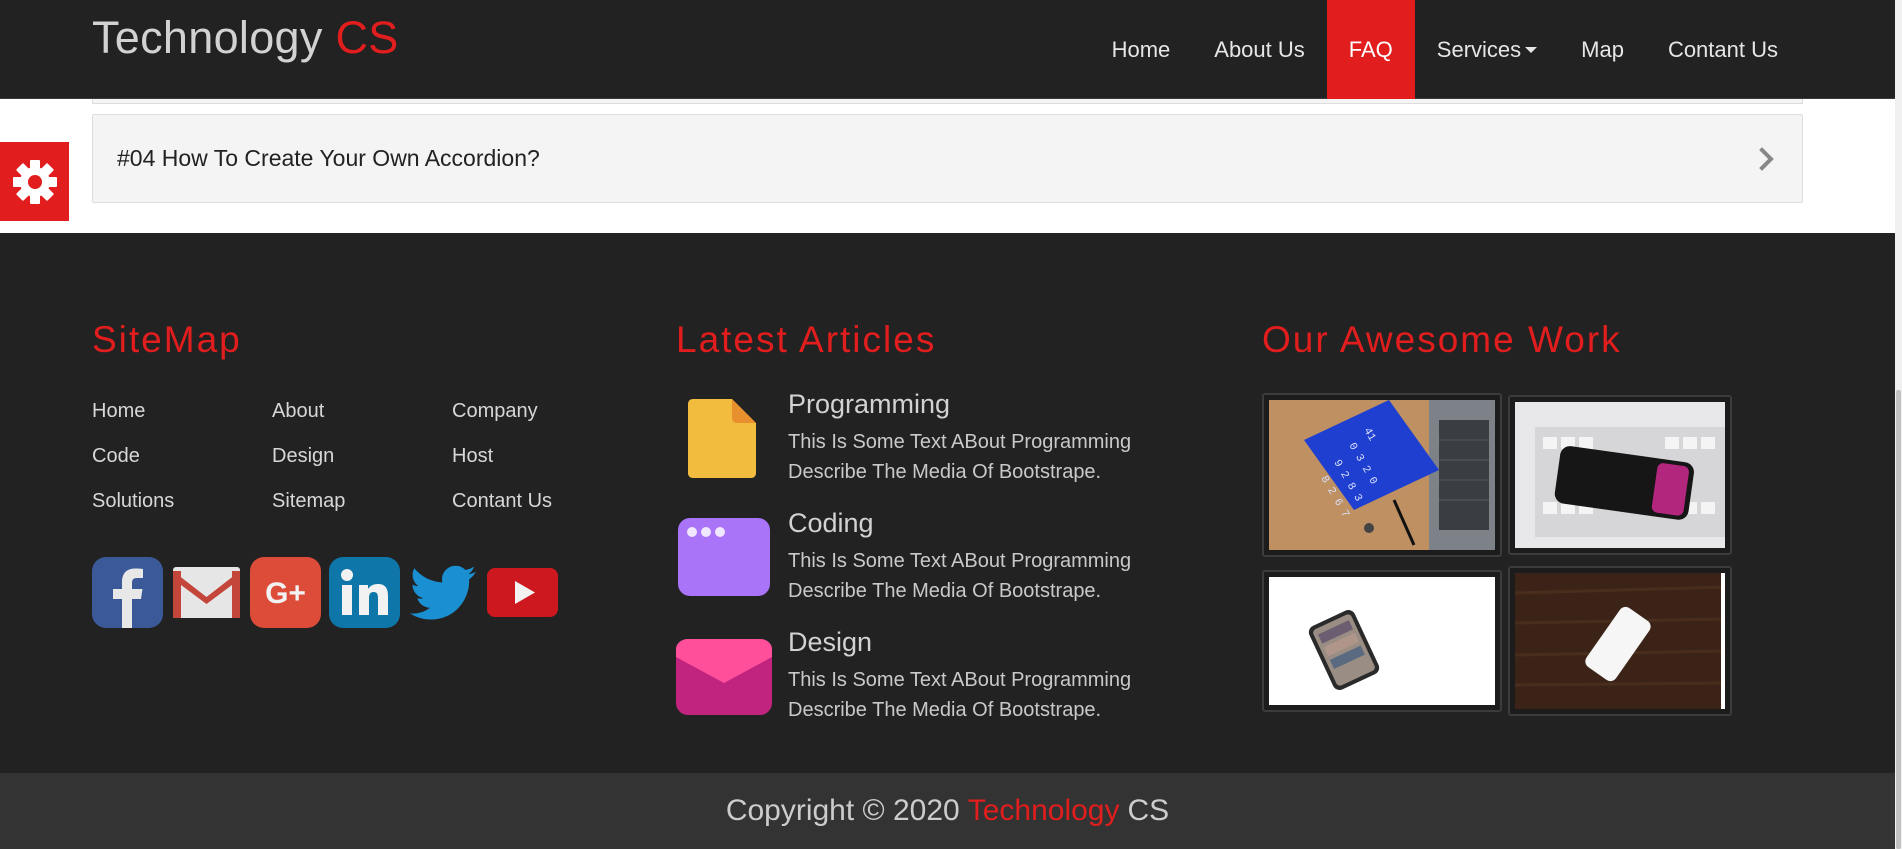  What do you see at coordinates (1141, 49) in the screenshot?
I see `nav-home: Home` at bounding box center [1141, 49].